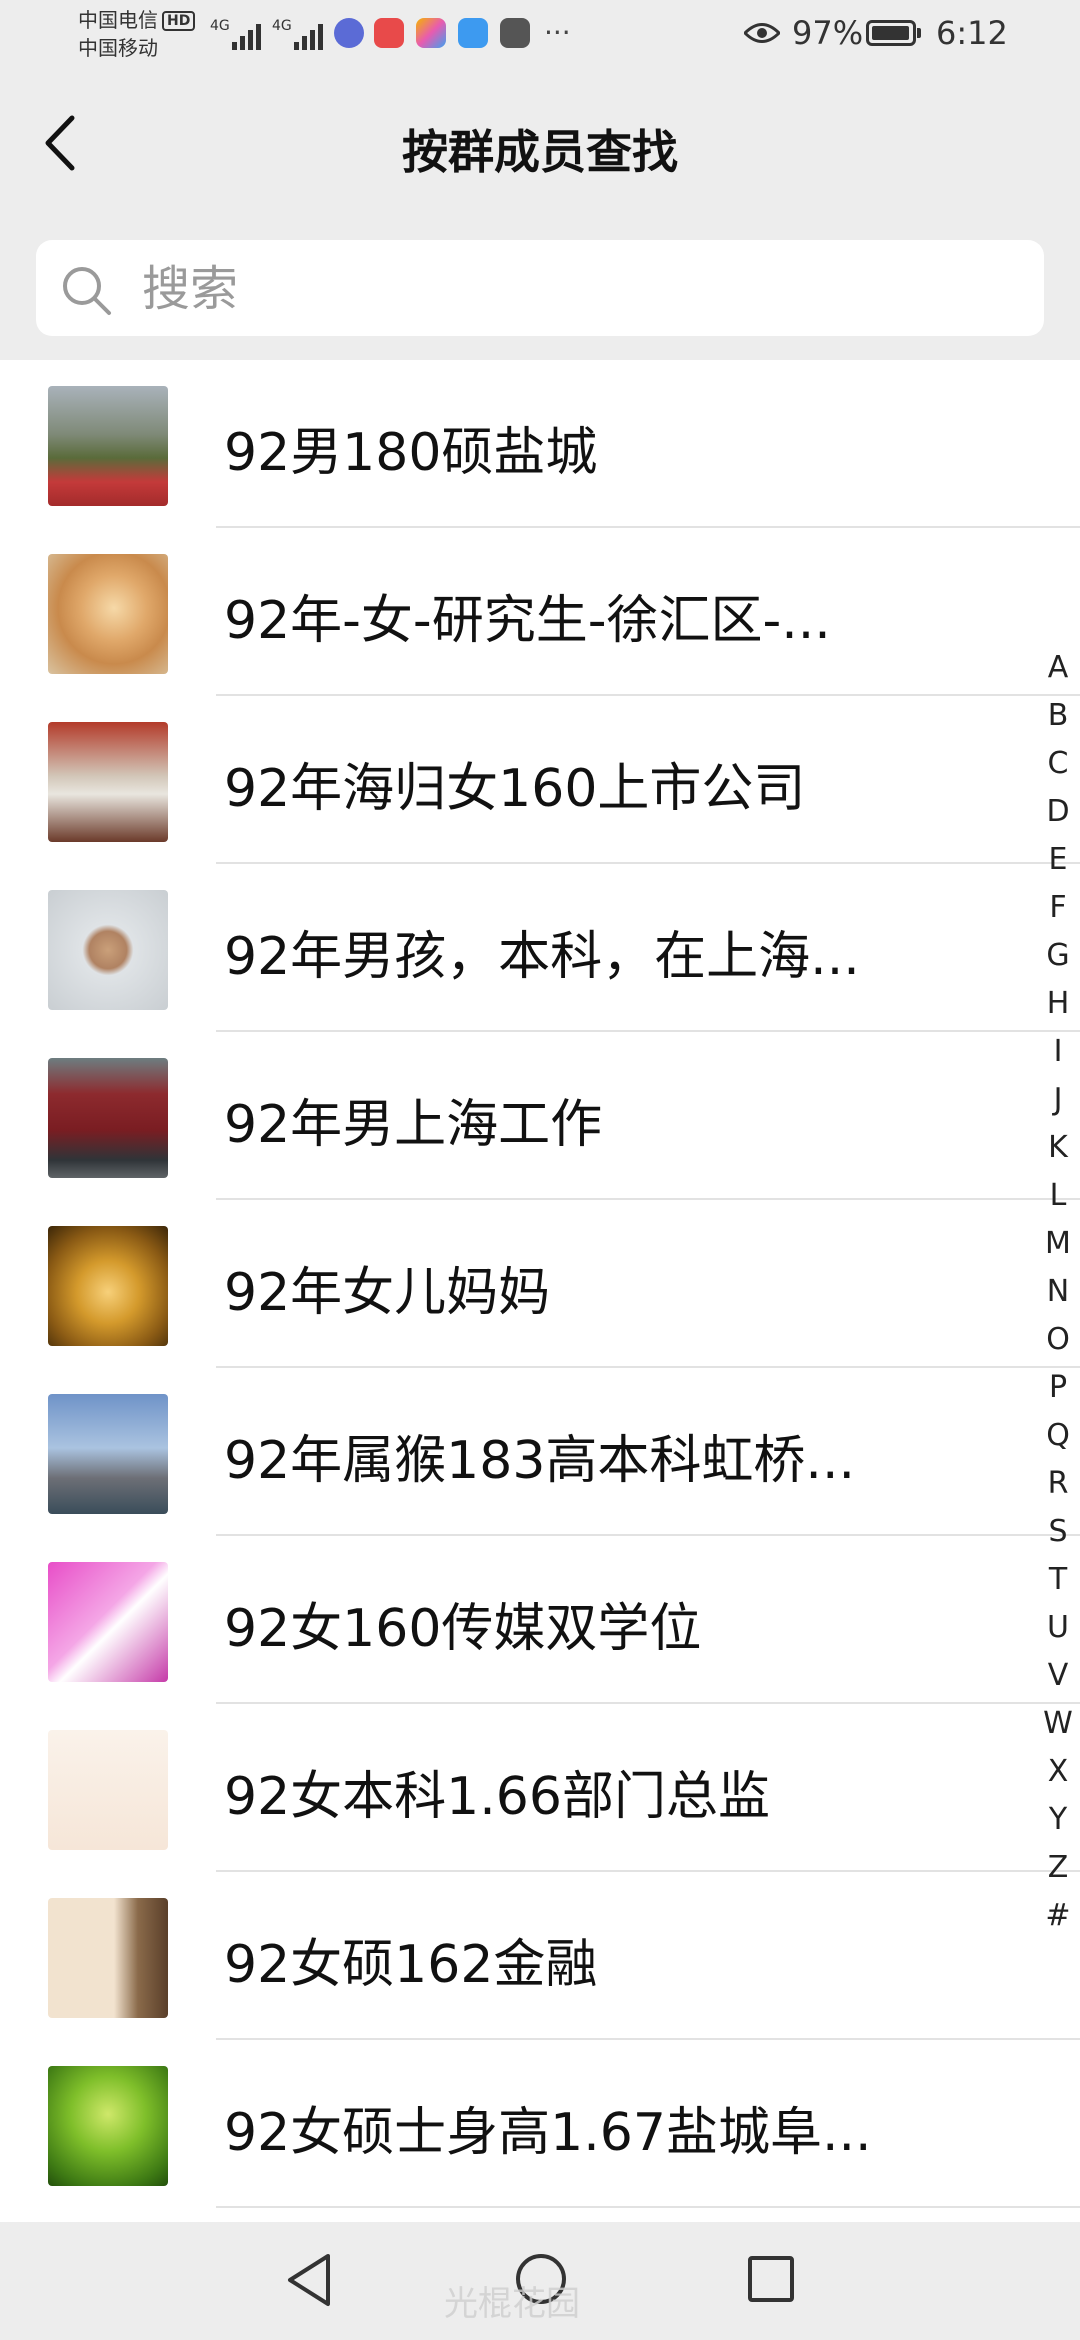  I want to click on member-name: 92年海归女160上市公司, so click(515, 789).